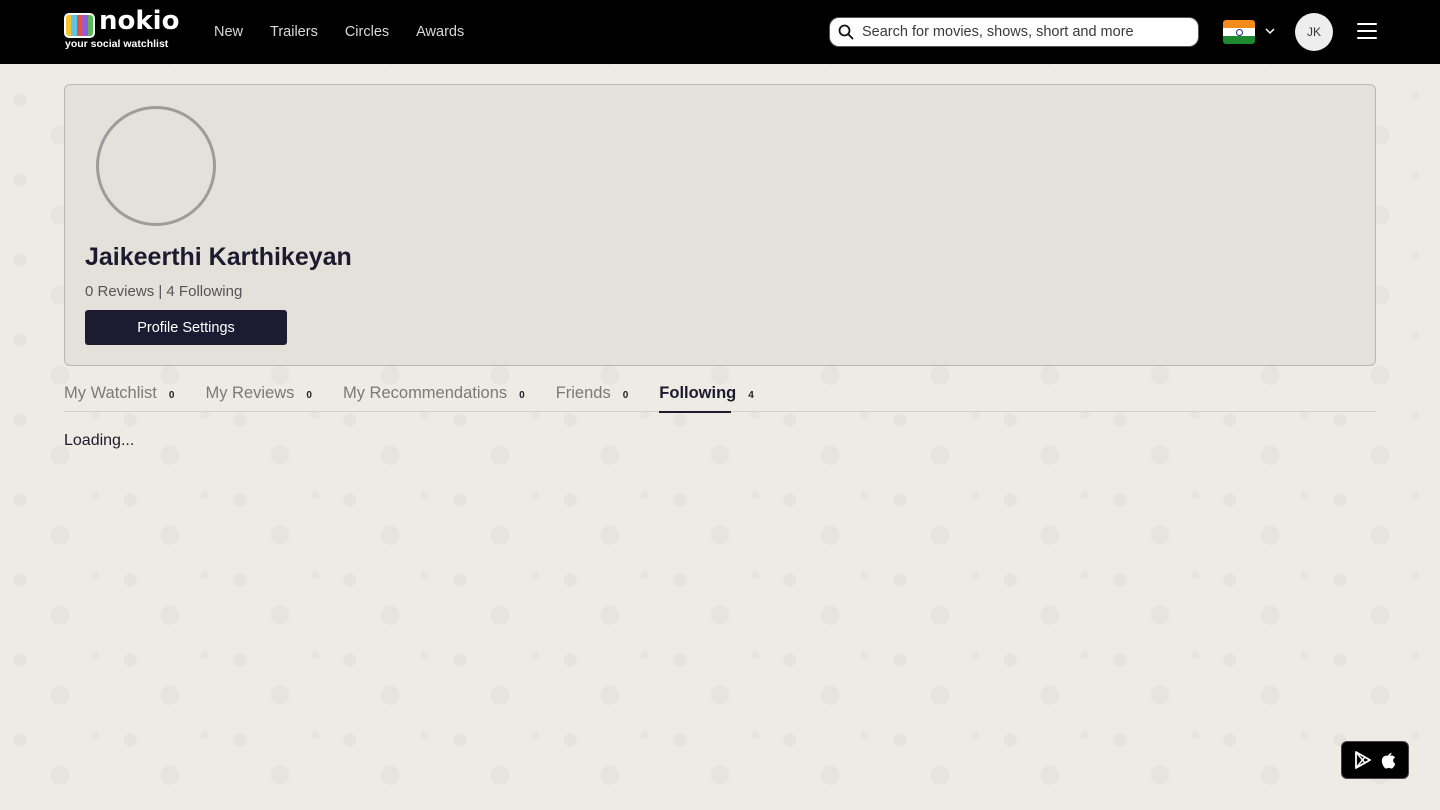 The image size is (1440, 810). Describe the element at coordinates (250, 393) in the screenshot. I see `tab-label: My Reviews` at that location.